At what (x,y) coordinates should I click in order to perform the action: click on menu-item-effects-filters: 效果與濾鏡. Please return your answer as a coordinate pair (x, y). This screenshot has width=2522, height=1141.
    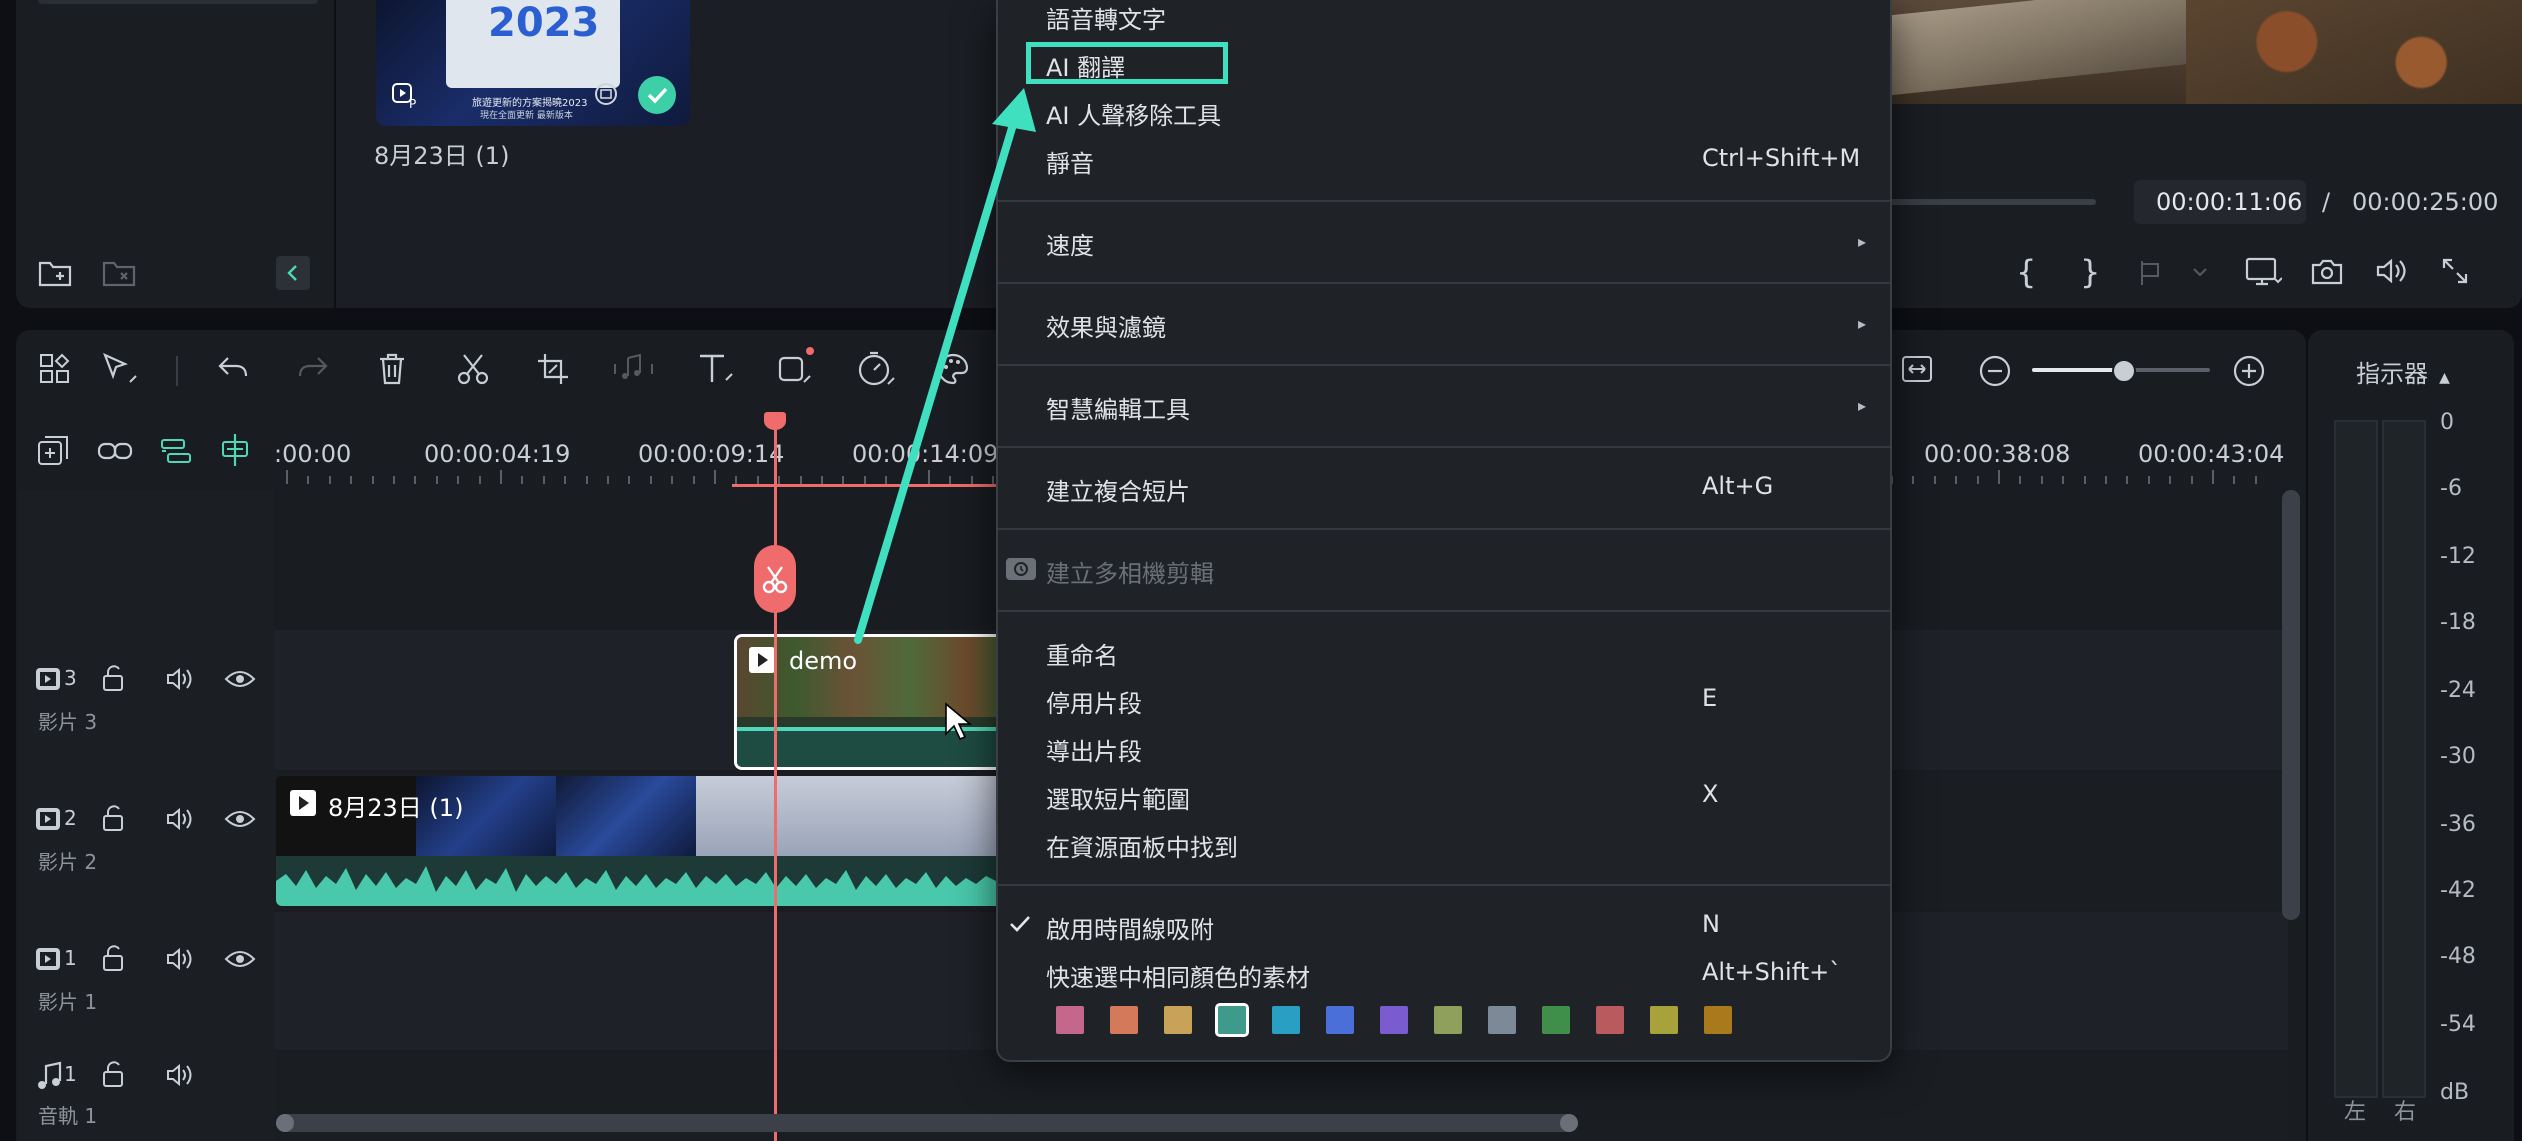
    Looking at the image, I should click on (1106, 325).